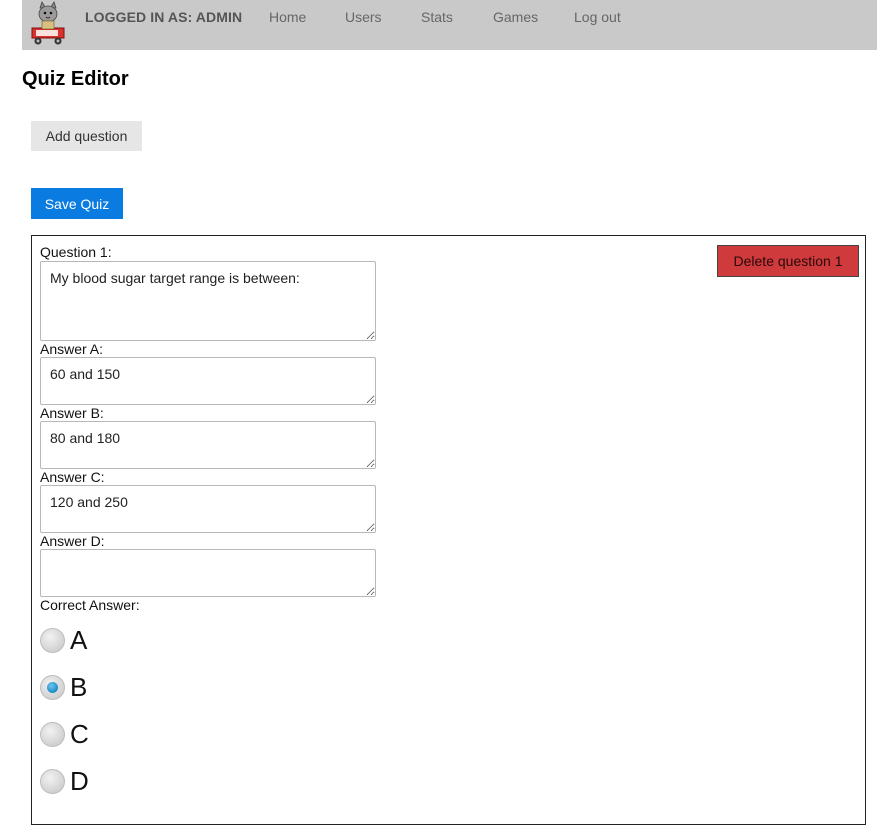 The height and width of the screenshot is (839, 888). What do you see at coordinates (287, 17) in the screenshot?
I see `nav-link-home: Home` at bounding box center [287, 17].